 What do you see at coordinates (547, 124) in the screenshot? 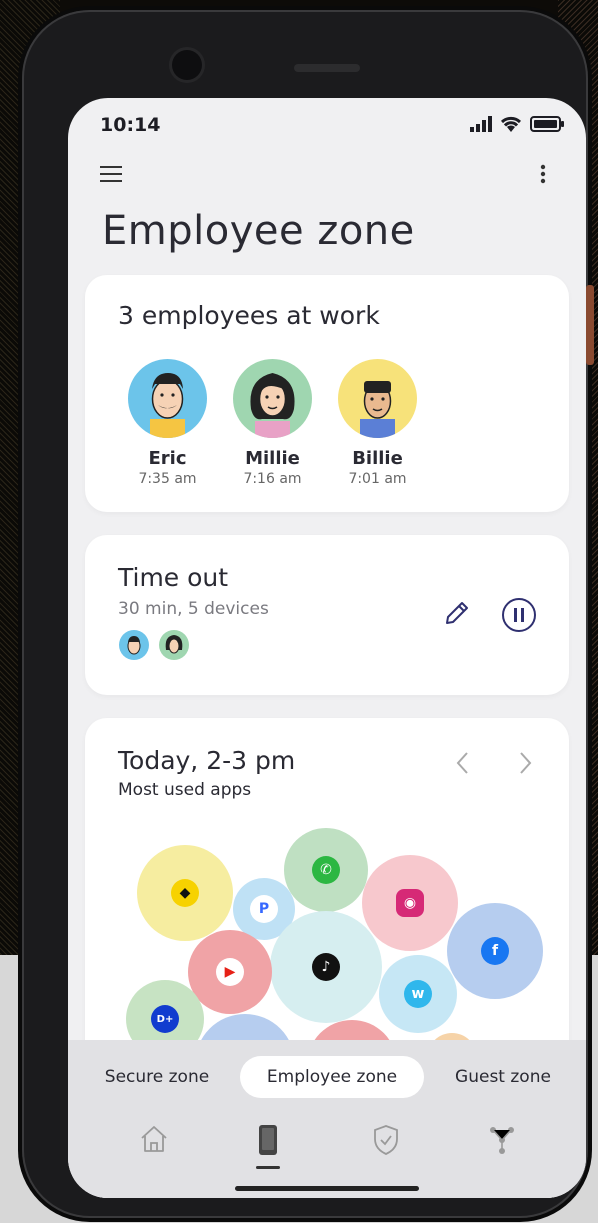
I see `battery-icon` at bounding box center [547, 124].